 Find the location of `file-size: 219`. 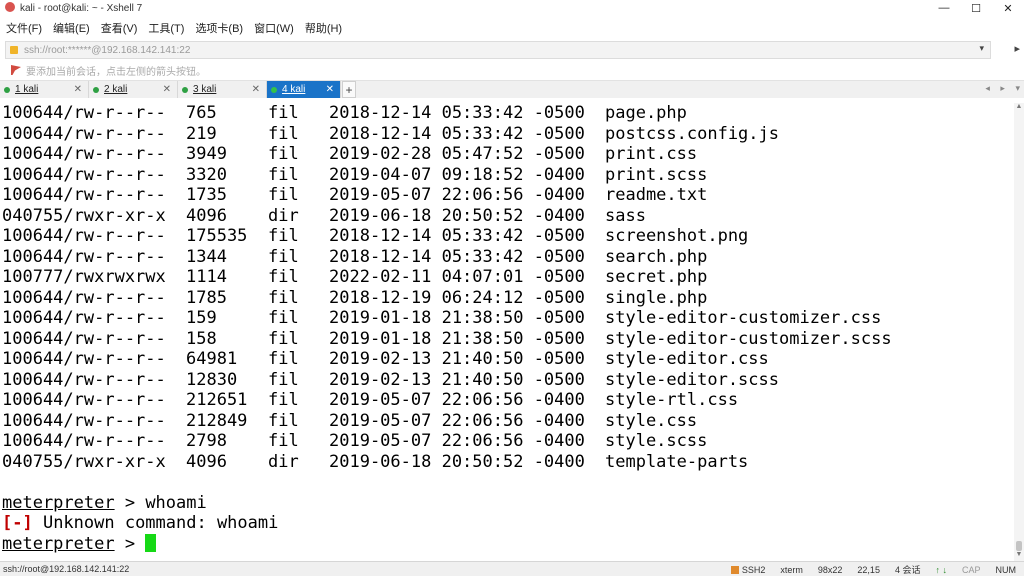

file-size: 219 is located at coordinates (201, 133).